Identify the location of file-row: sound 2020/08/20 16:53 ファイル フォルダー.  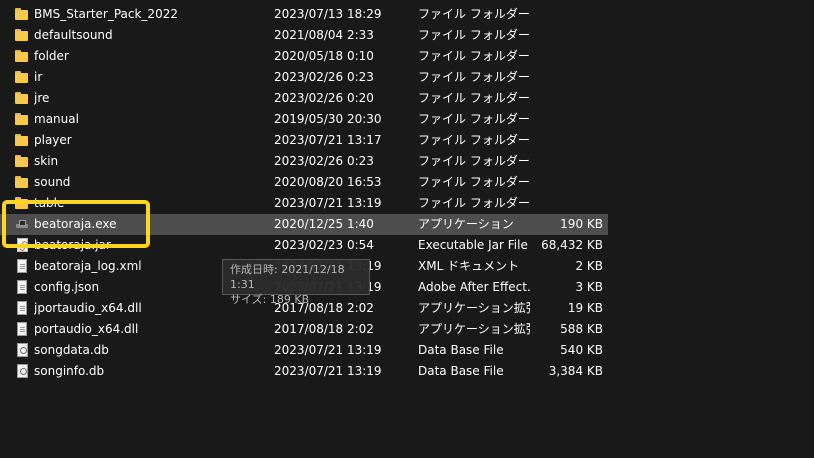
(304, 182).